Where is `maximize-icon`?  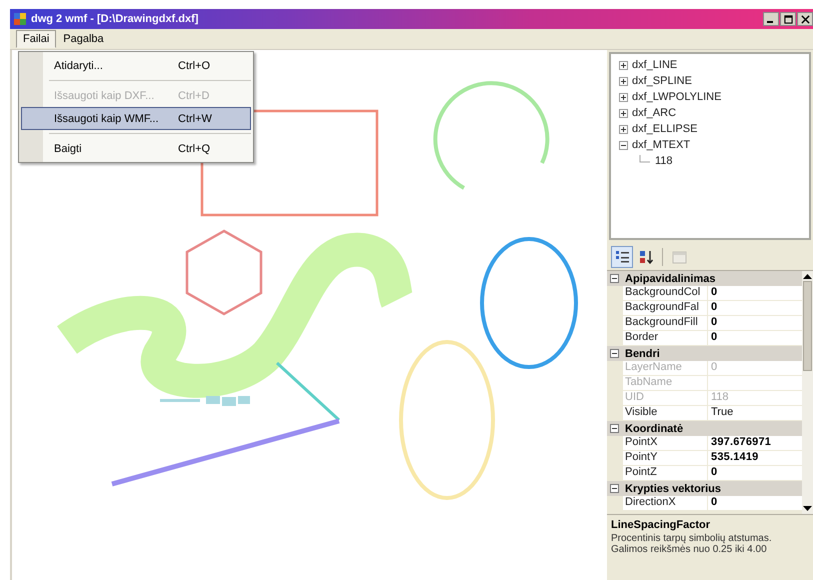 maximize-icon is located at coordinates (788, 19).